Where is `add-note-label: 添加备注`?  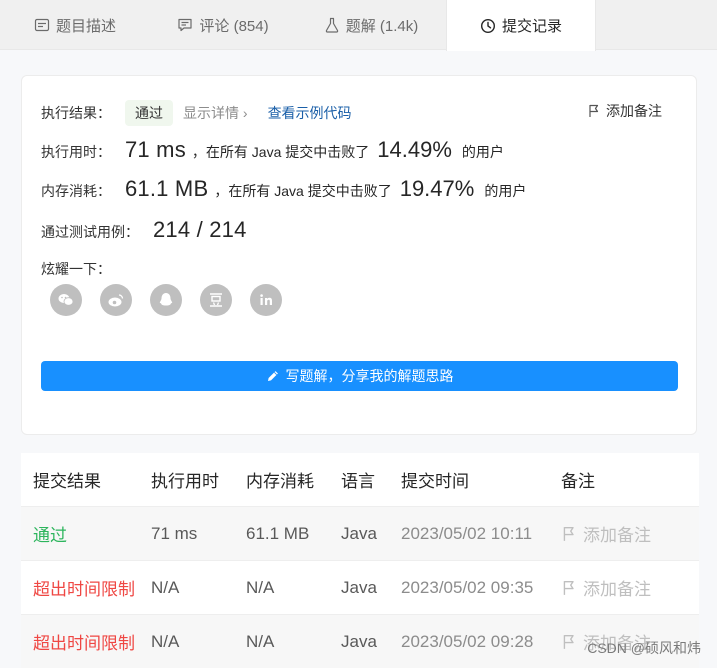
add-note-label: 添加备注 is located at coordinates (634, 111).